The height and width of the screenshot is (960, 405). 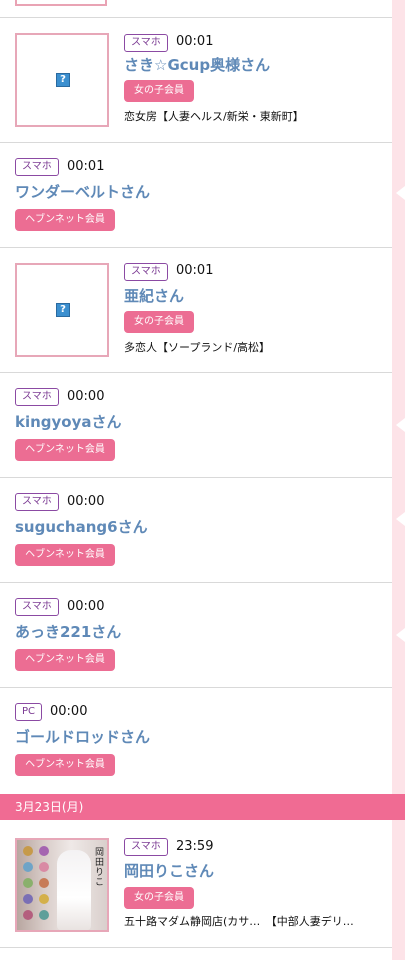 What do you see at coordinates (196, 426) in the screenshot?
I see `list-item: スマホ 00:00 kingyoyaさん ヘブンネット会員` at bounding box center [196, 426].